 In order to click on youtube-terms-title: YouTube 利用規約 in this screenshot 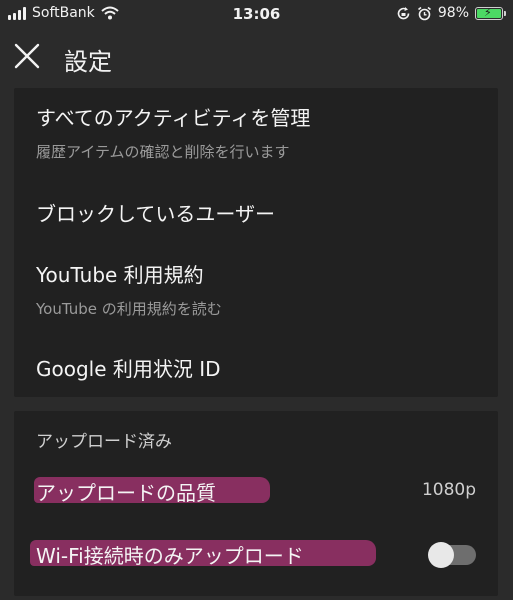, I will do `click(120, 275)`.